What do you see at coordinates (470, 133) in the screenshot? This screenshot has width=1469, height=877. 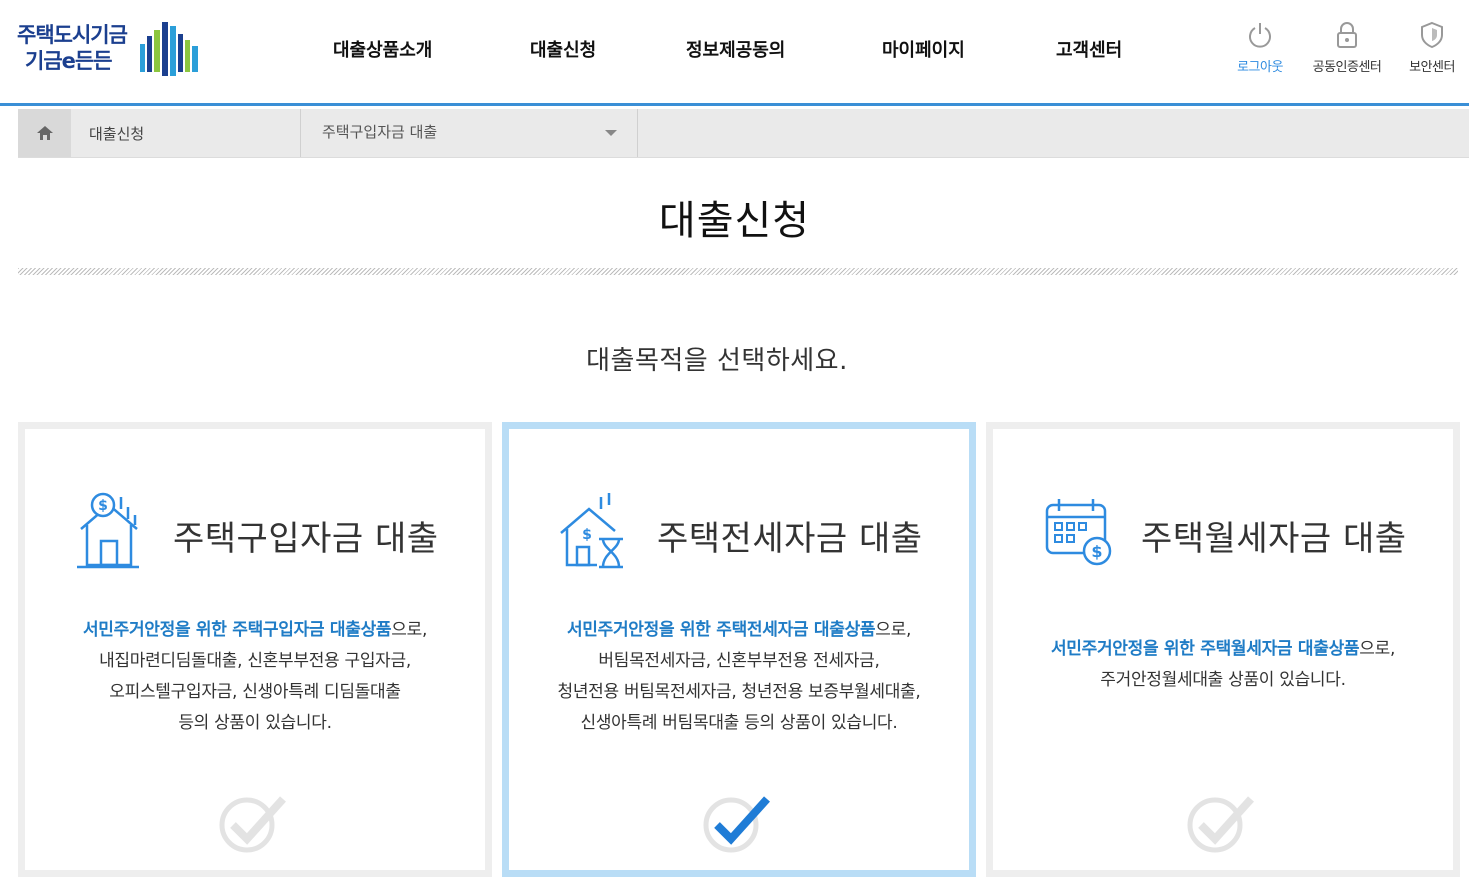 I see `breadcrumb-level2-select: 주택구입자금 대출` at bounding box center [470, 133].